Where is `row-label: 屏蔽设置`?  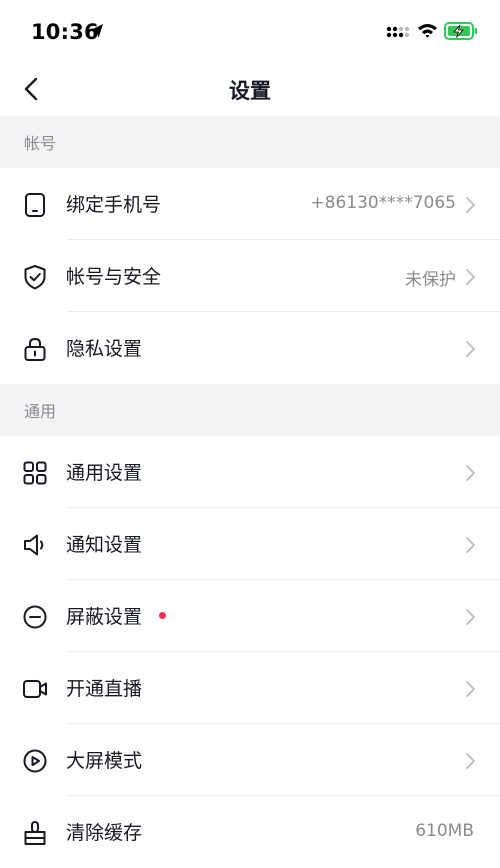 row-label: 屏蔽设置 is located at coordinates (104, 617).